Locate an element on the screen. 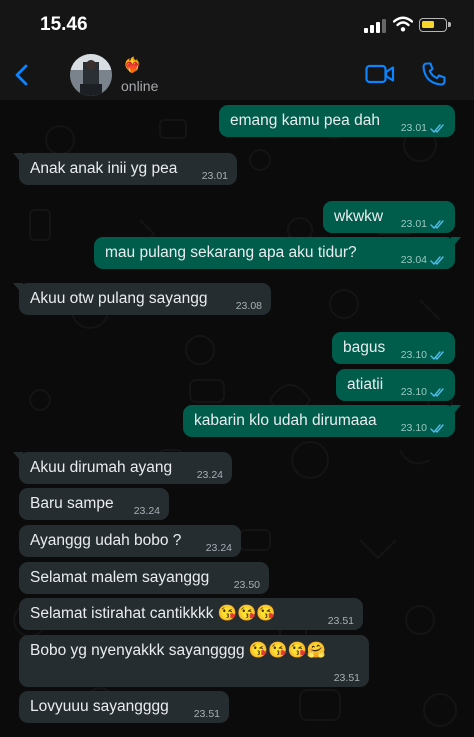 The image size is (474, 737). incoming-message: Anak anak inii yg pea 23.01 is located at coordinates (125, 169).